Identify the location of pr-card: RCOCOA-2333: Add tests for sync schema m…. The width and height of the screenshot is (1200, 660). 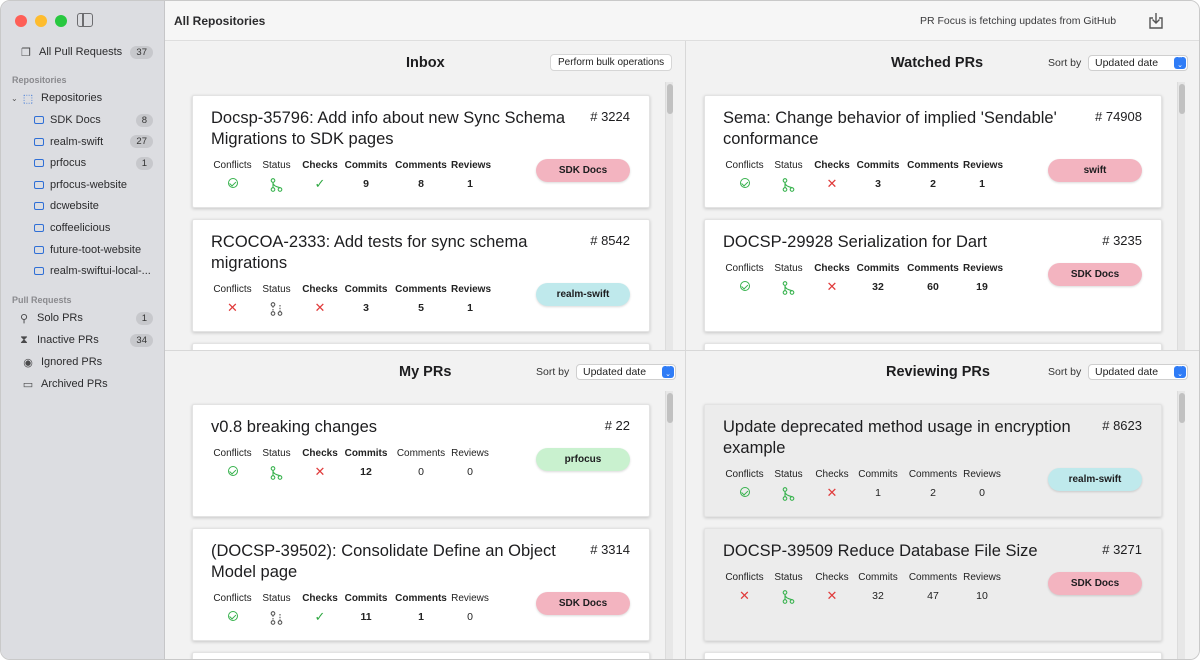
(421, 275).